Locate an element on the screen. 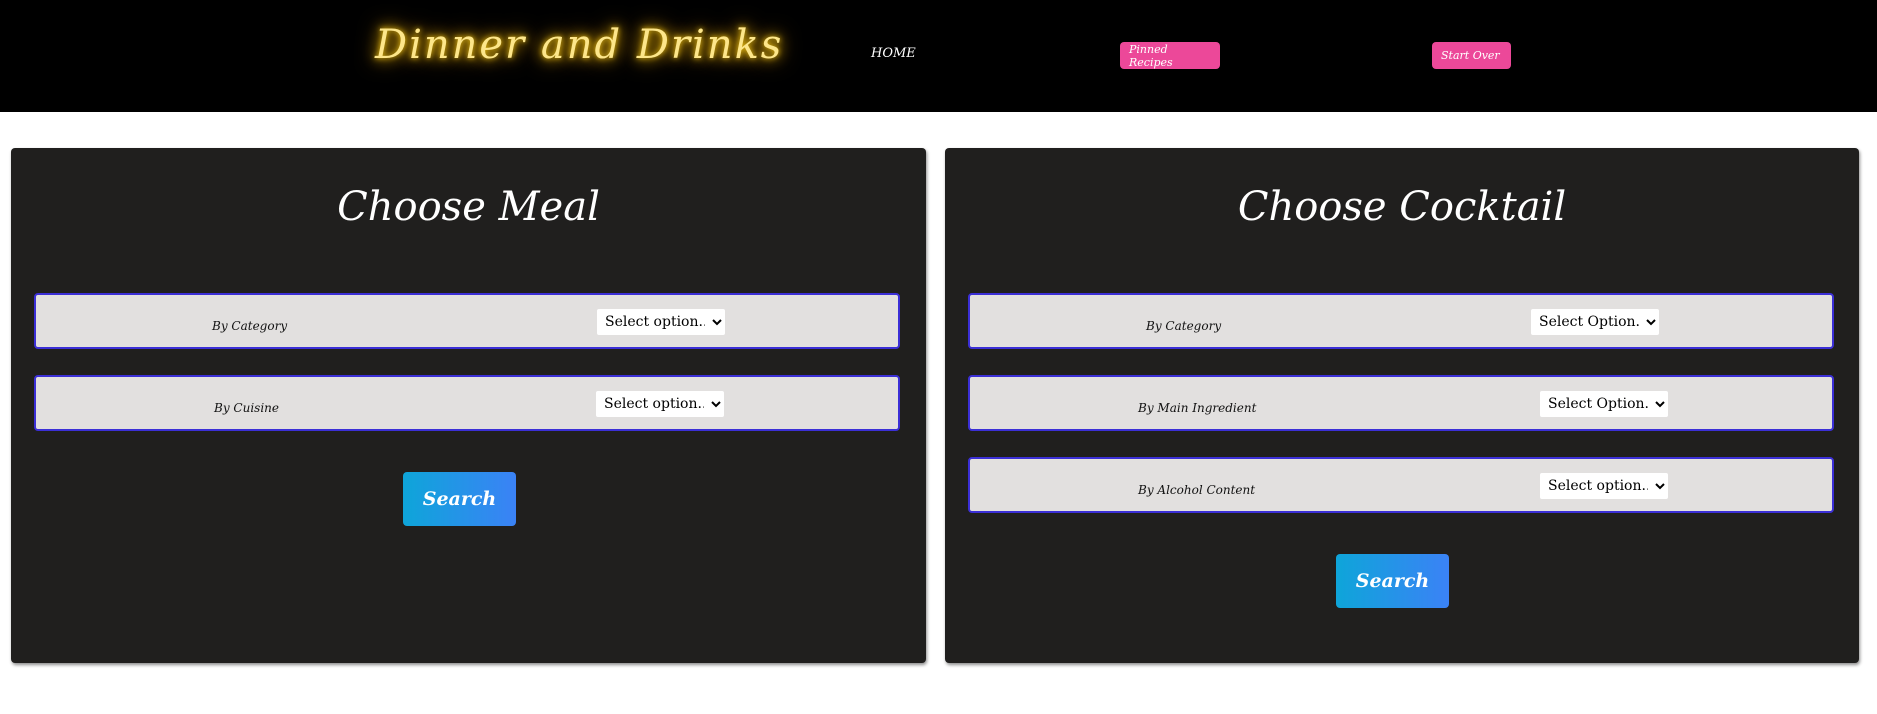  nav-home-link: HOME is located at coordinates (893, 53).